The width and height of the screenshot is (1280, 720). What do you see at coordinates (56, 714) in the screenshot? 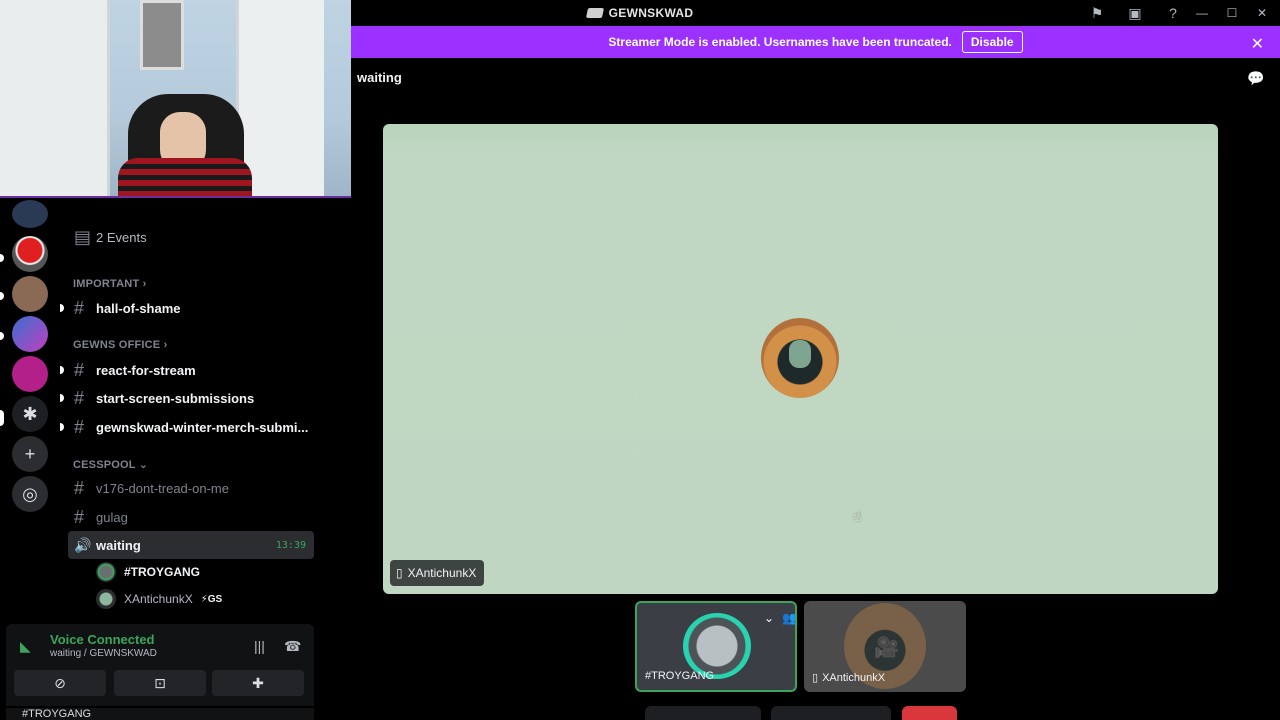
I see `username: #TROYGANG` at bounding box center [56, 714].